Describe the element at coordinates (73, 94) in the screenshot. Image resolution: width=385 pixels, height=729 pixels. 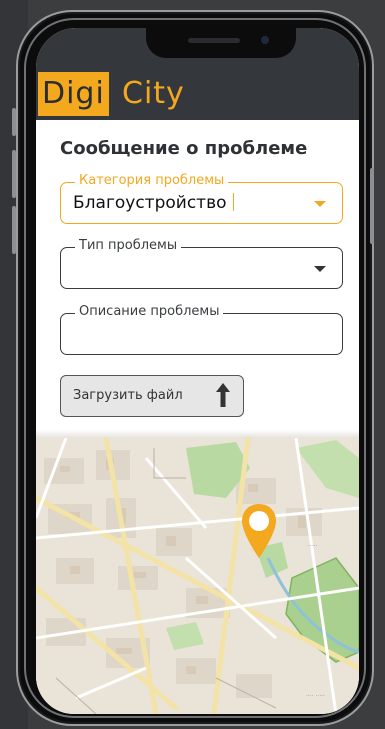
I see `logo-digi: Digi` at that location.